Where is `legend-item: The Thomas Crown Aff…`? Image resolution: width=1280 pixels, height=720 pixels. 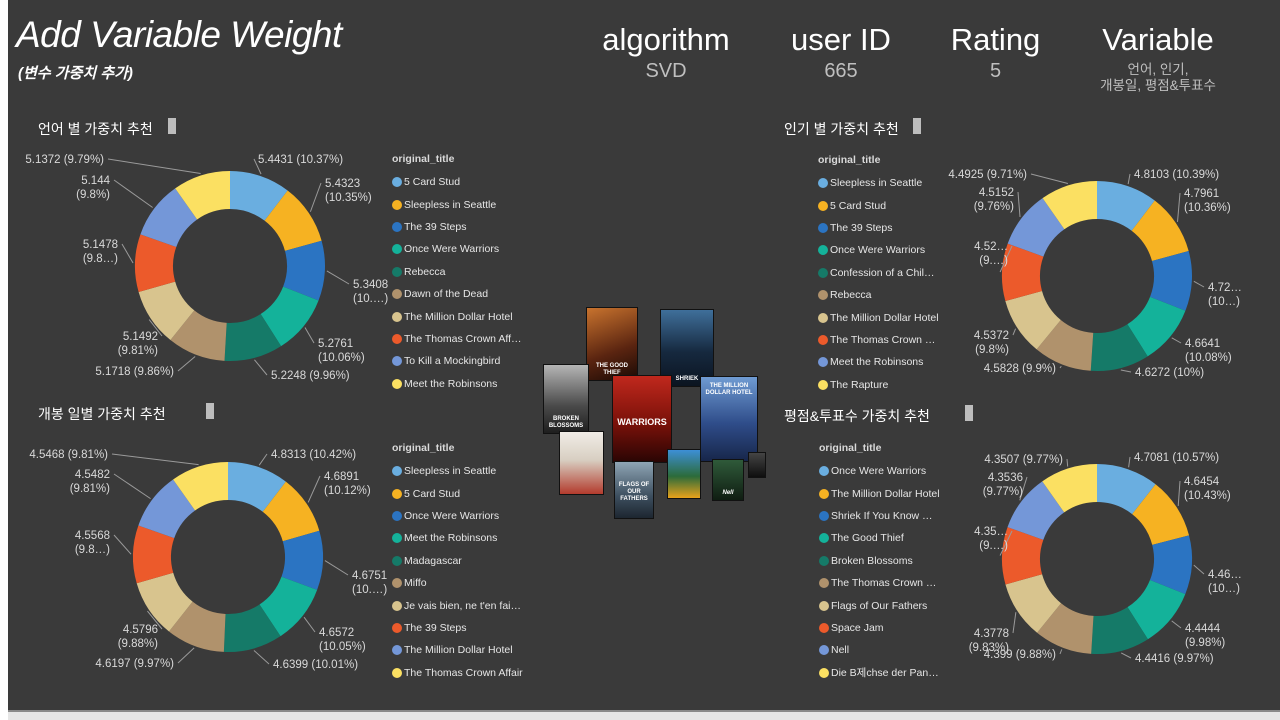
legend-item: The Thomas Crown Aff… is located at coordinates (457, 339).